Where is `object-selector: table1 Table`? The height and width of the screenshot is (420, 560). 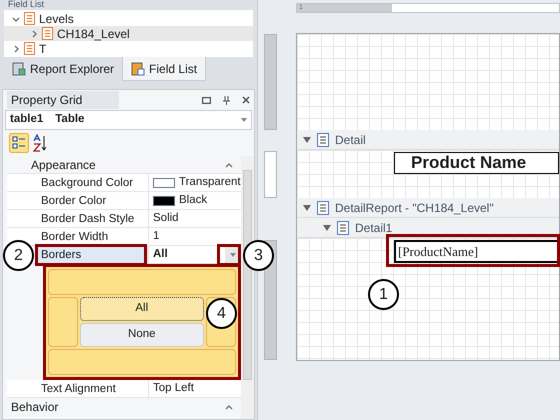
object-selector: table1 Table is located at coordinates (128, 120).